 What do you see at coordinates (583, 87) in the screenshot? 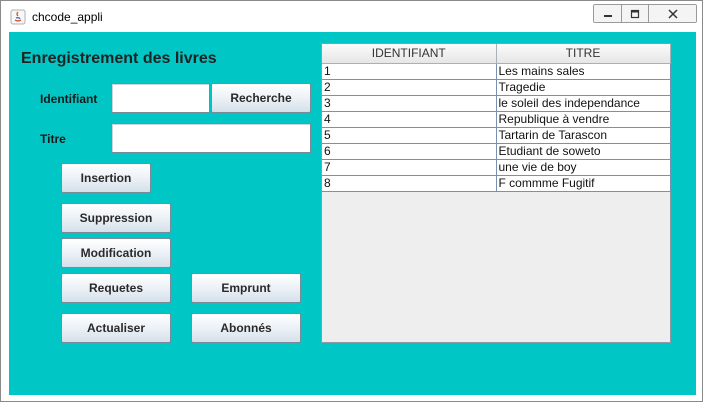
I see `table-cell-title: Tragedie` at bounding box center [583, 87].